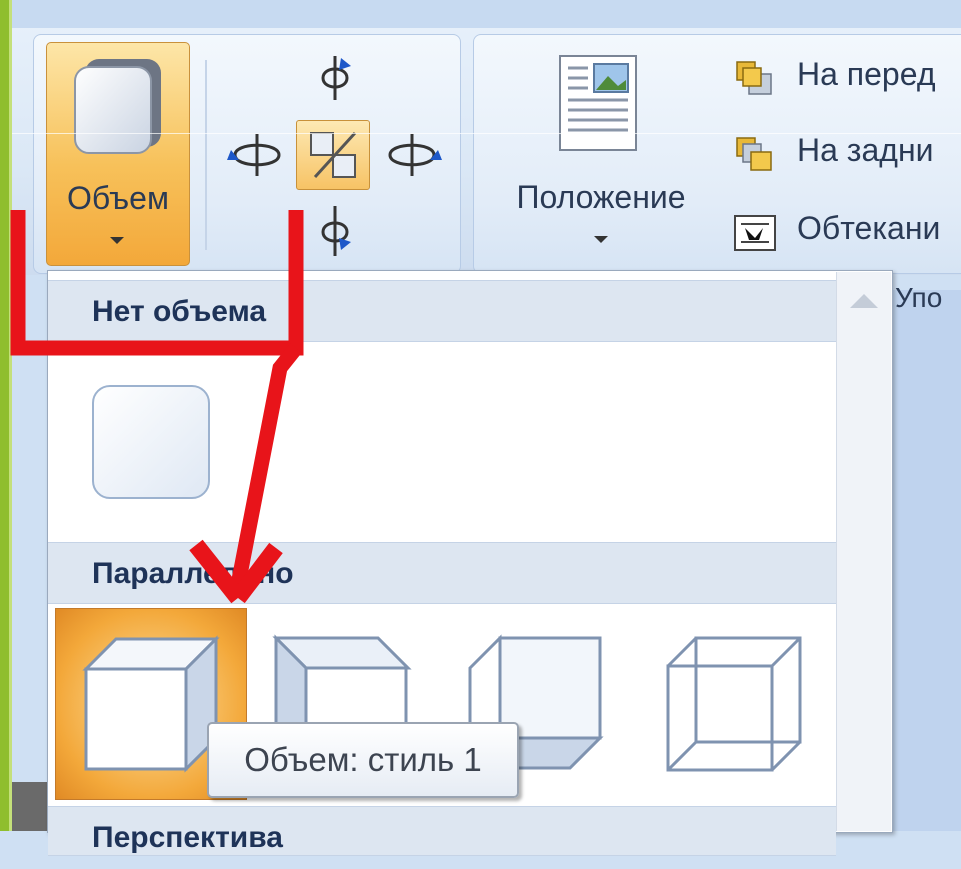 The height and width of the screenshot is (869, 961). I want to click on red-annotation-arrow, so click(157, 407).